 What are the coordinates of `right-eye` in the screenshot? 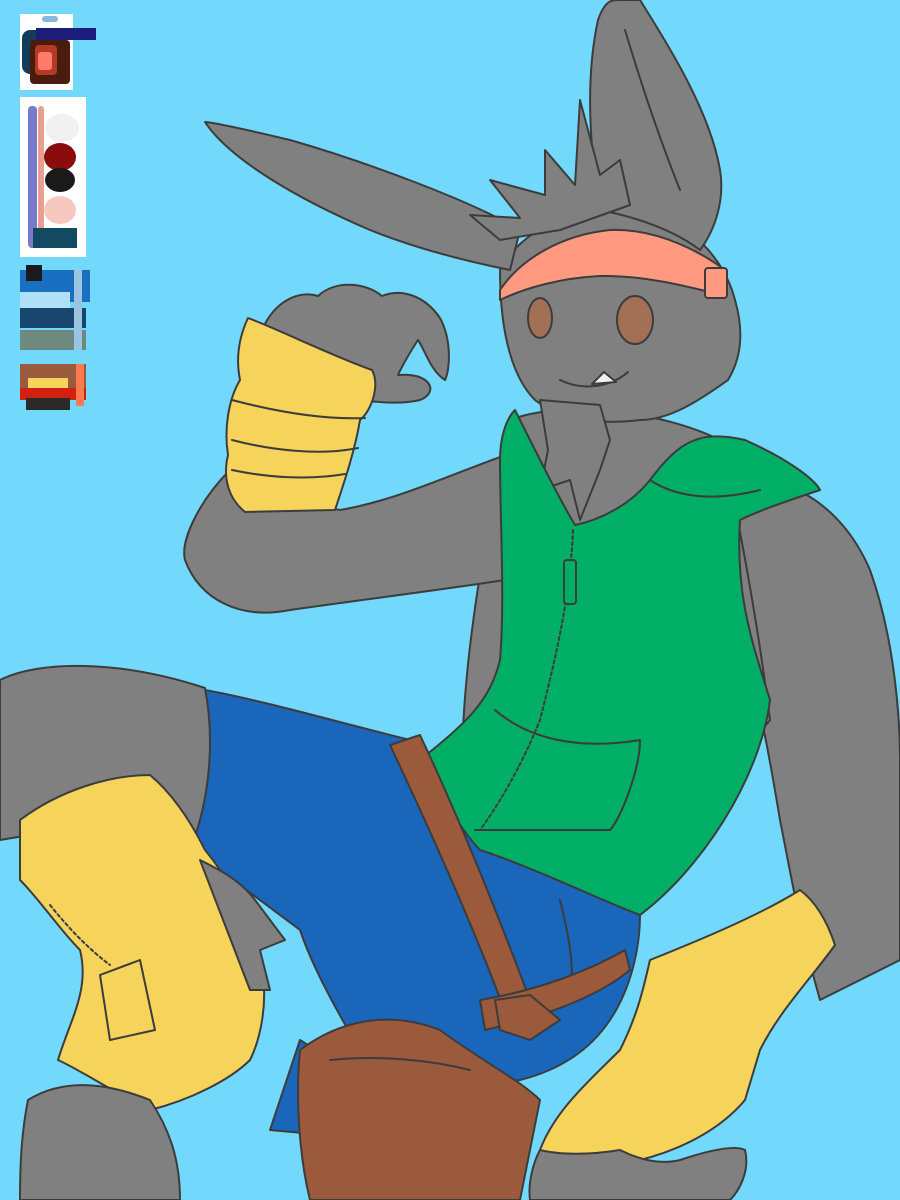 It's located at (635, 320).